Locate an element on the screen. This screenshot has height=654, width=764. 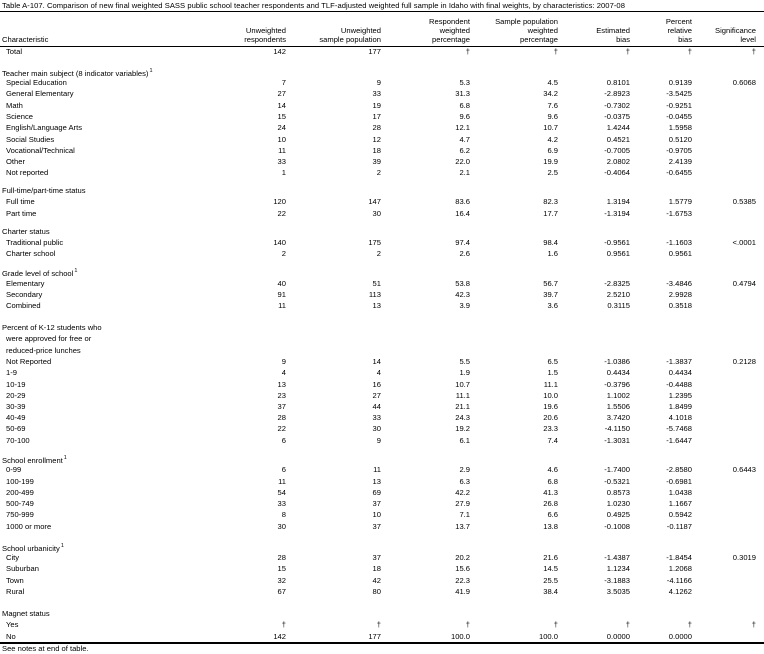
table-cell: 21.6 is located at coordinates (550, 557).